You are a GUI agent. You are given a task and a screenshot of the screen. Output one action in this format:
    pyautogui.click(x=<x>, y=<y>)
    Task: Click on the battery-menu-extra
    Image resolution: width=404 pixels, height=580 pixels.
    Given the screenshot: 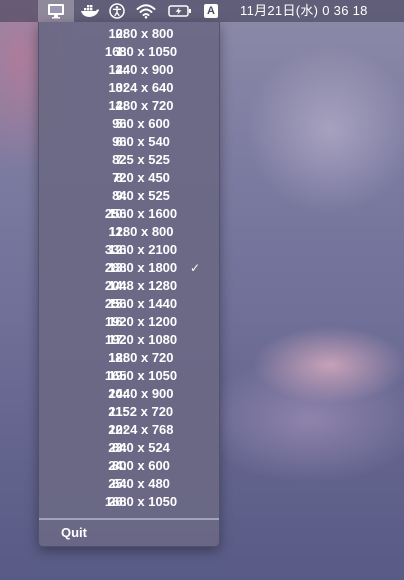 What is the action you would take?
    pyautogui.click(x=180, y=11)
    